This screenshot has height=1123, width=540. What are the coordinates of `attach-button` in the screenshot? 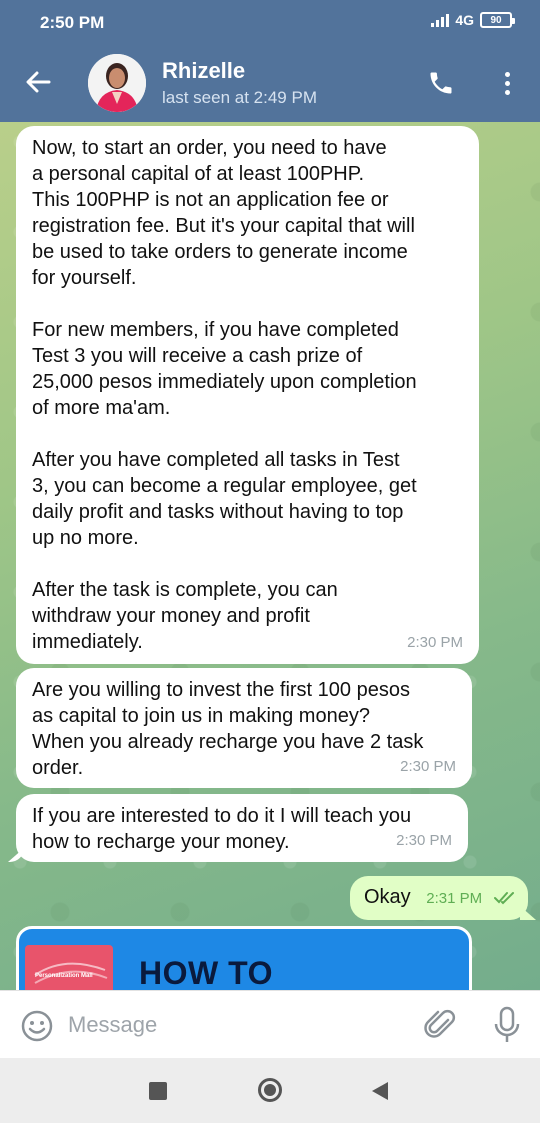 It's located at (441, 1025).